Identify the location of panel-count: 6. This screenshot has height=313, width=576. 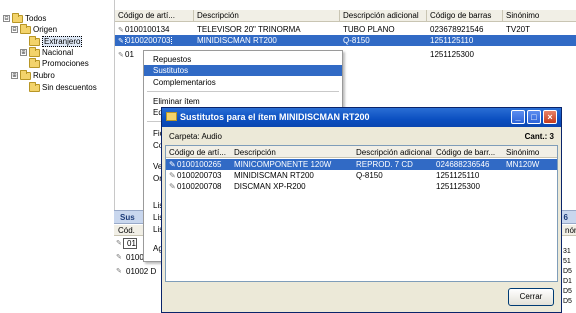
(565, 217).